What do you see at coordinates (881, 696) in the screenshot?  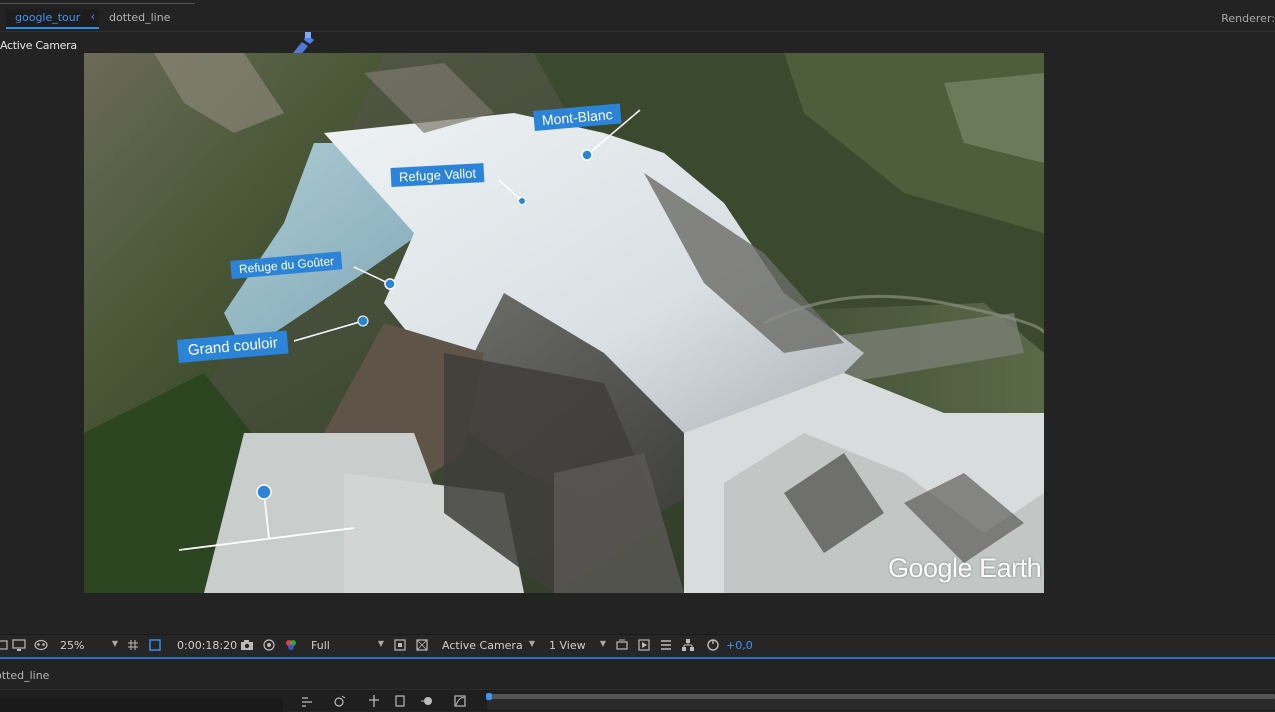 I see `work-area-bar` at bounding box center [881, 696].